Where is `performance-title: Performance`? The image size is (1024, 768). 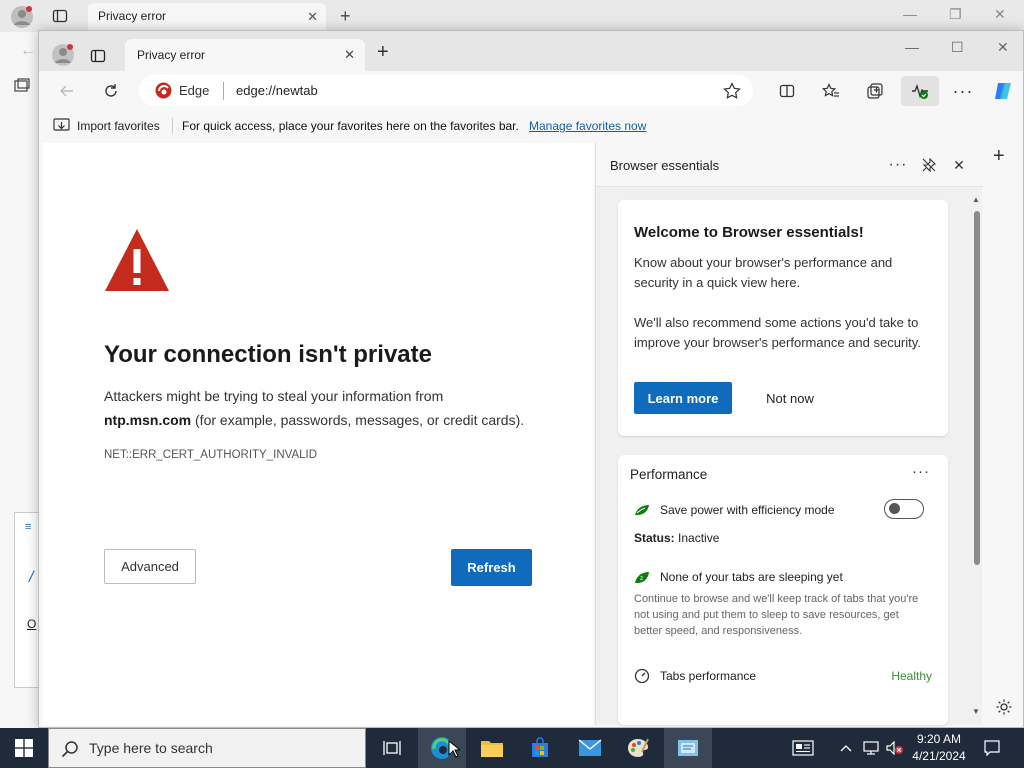
performance-title: Performance is located at coordinates (669, 474).